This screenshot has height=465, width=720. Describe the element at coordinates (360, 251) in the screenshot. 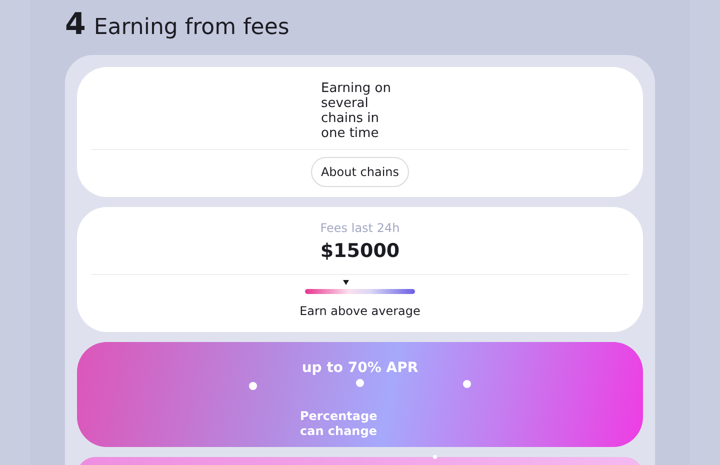

I see `fees-amount: $15000` at that location.